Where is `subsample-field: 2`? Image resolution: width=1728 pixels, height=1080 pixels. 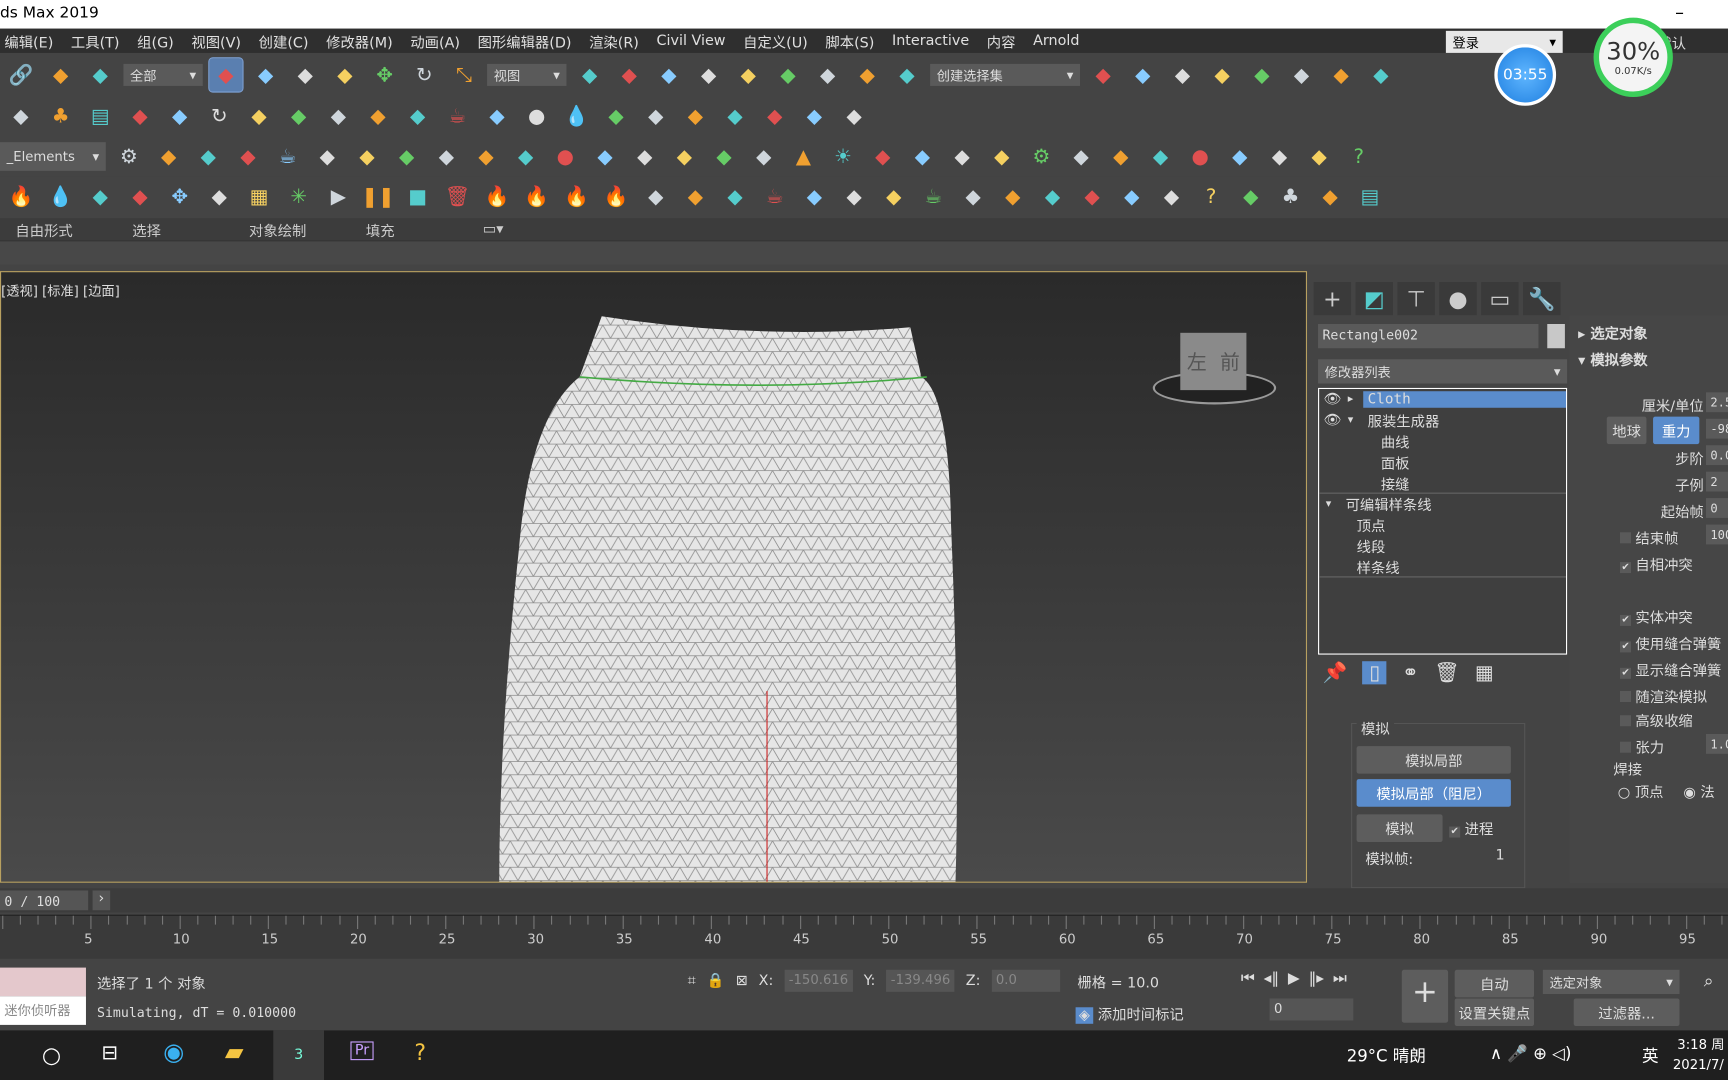 subsample-field: 2 is located at coordinates (1716, 481).